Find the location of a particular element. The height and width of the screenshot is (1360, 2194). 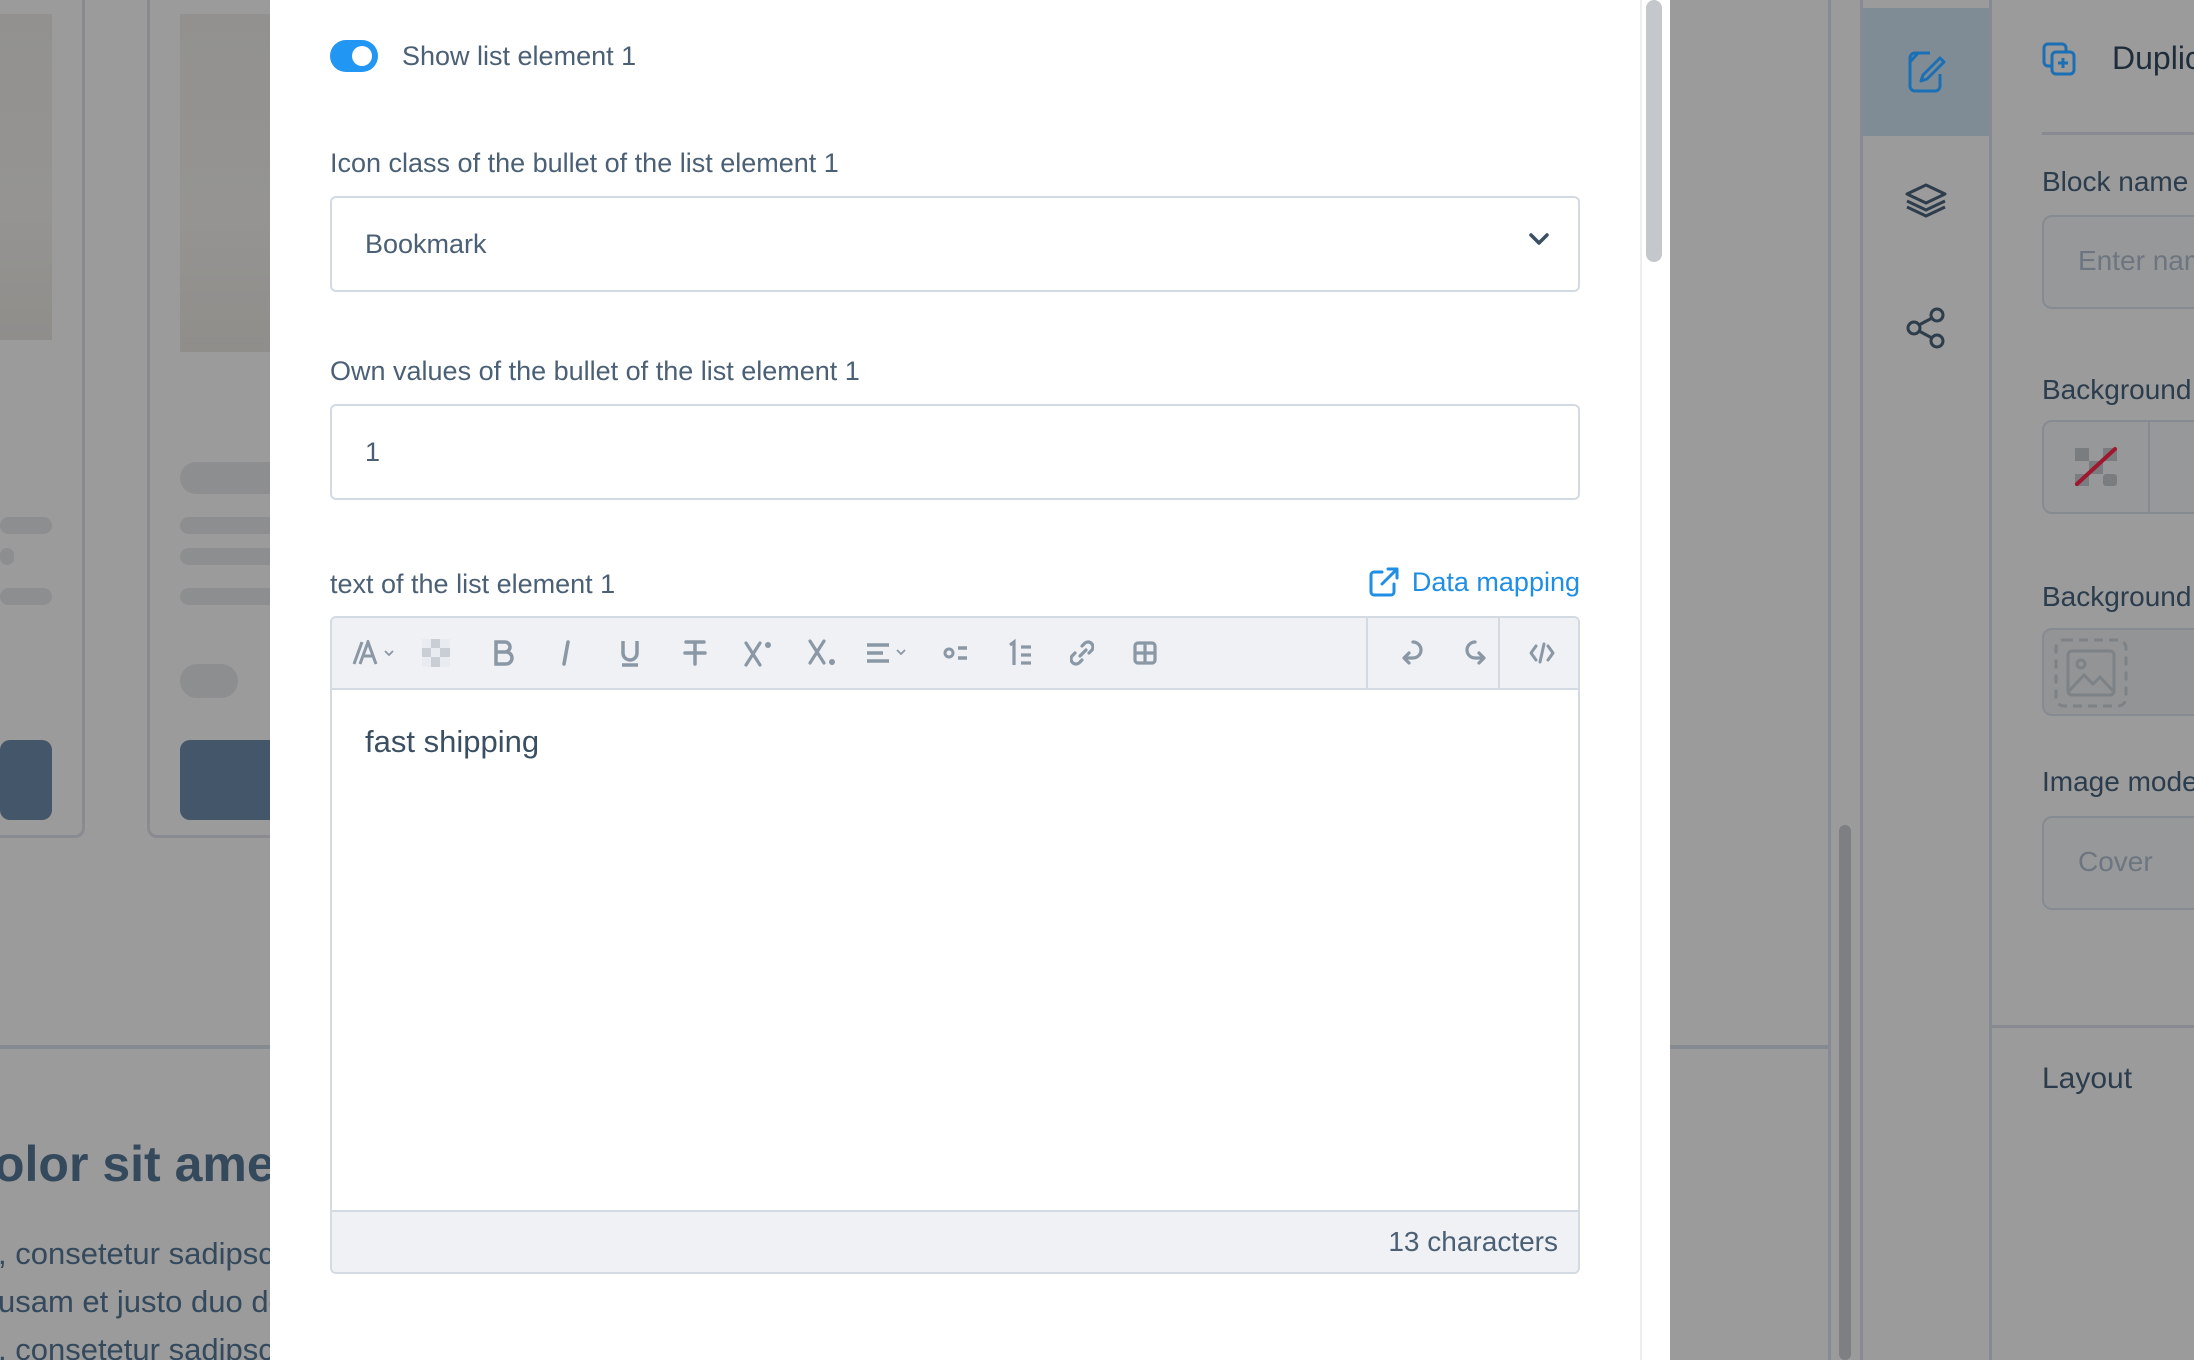

redo-icon is located at coordinates (1475, 652).